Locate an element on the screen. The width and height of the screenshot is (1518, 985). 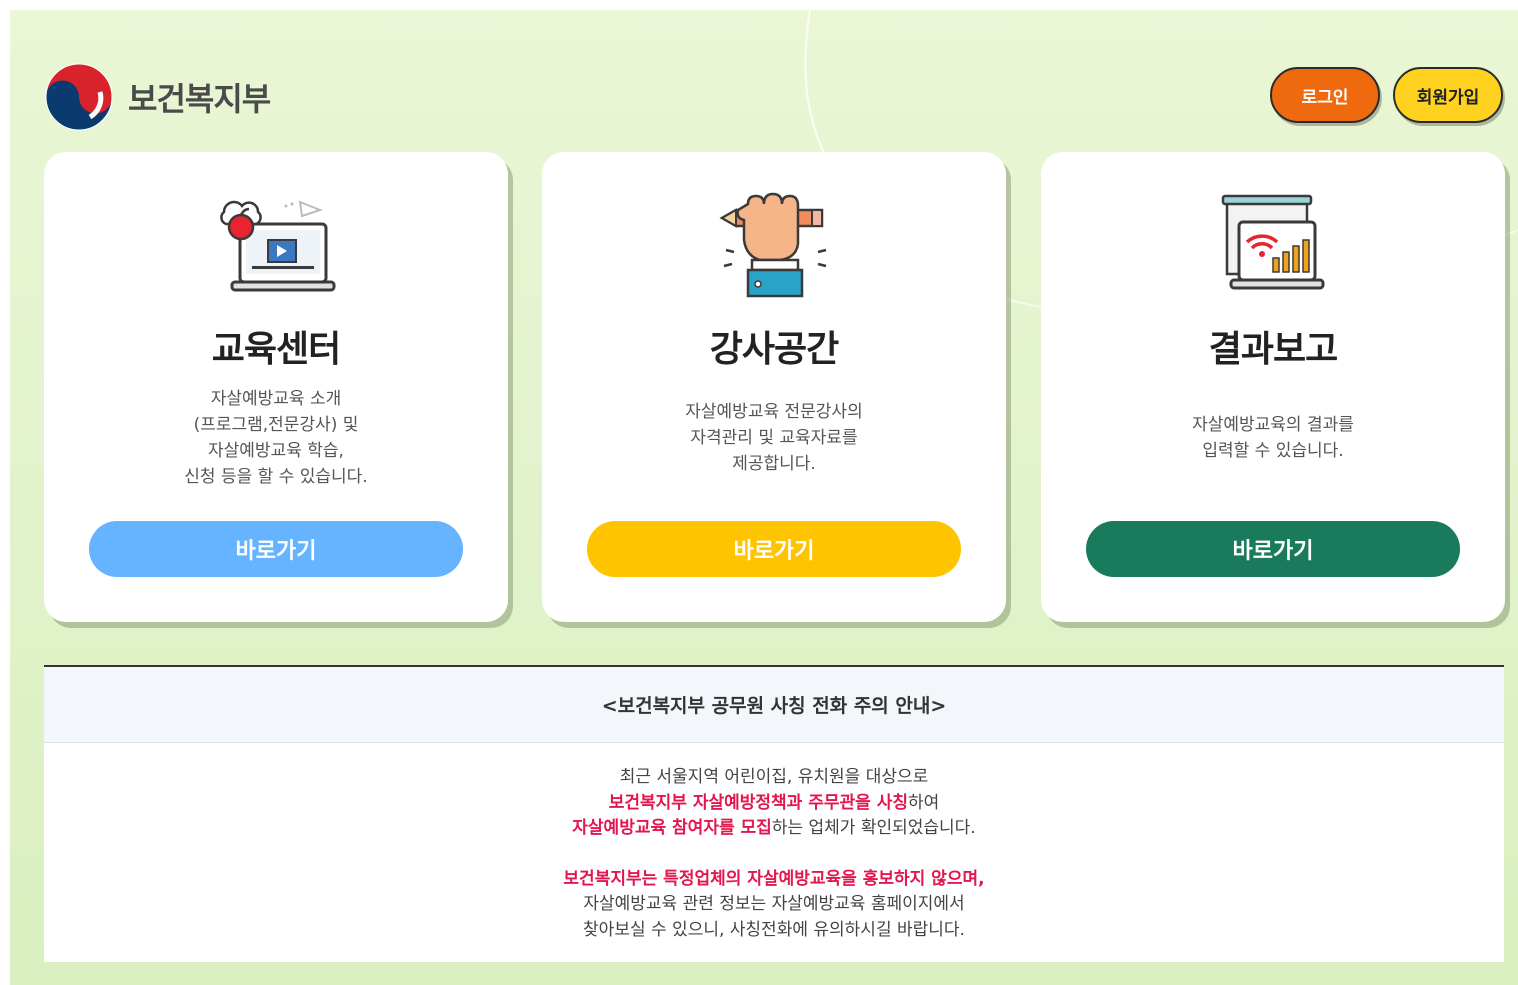
ministry-logo: 보건복지부 is located at coordinates (157, 97).